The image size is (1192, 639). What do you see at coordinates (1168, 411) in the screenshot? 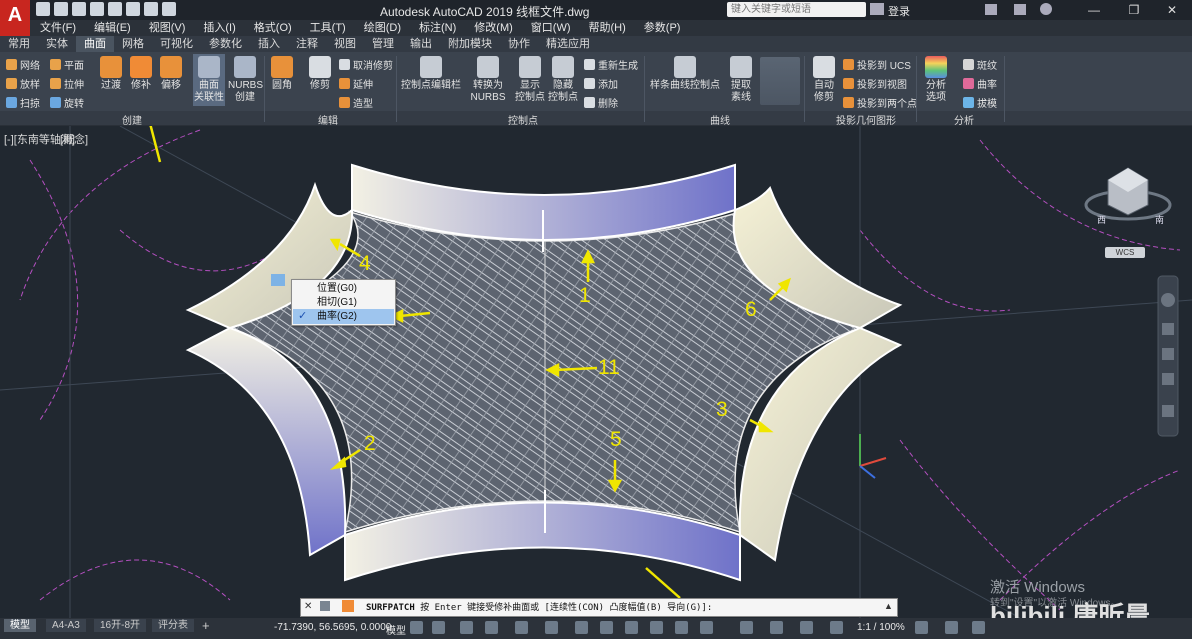
I see `showmotion-icon` at bounding box center [1168, 411].